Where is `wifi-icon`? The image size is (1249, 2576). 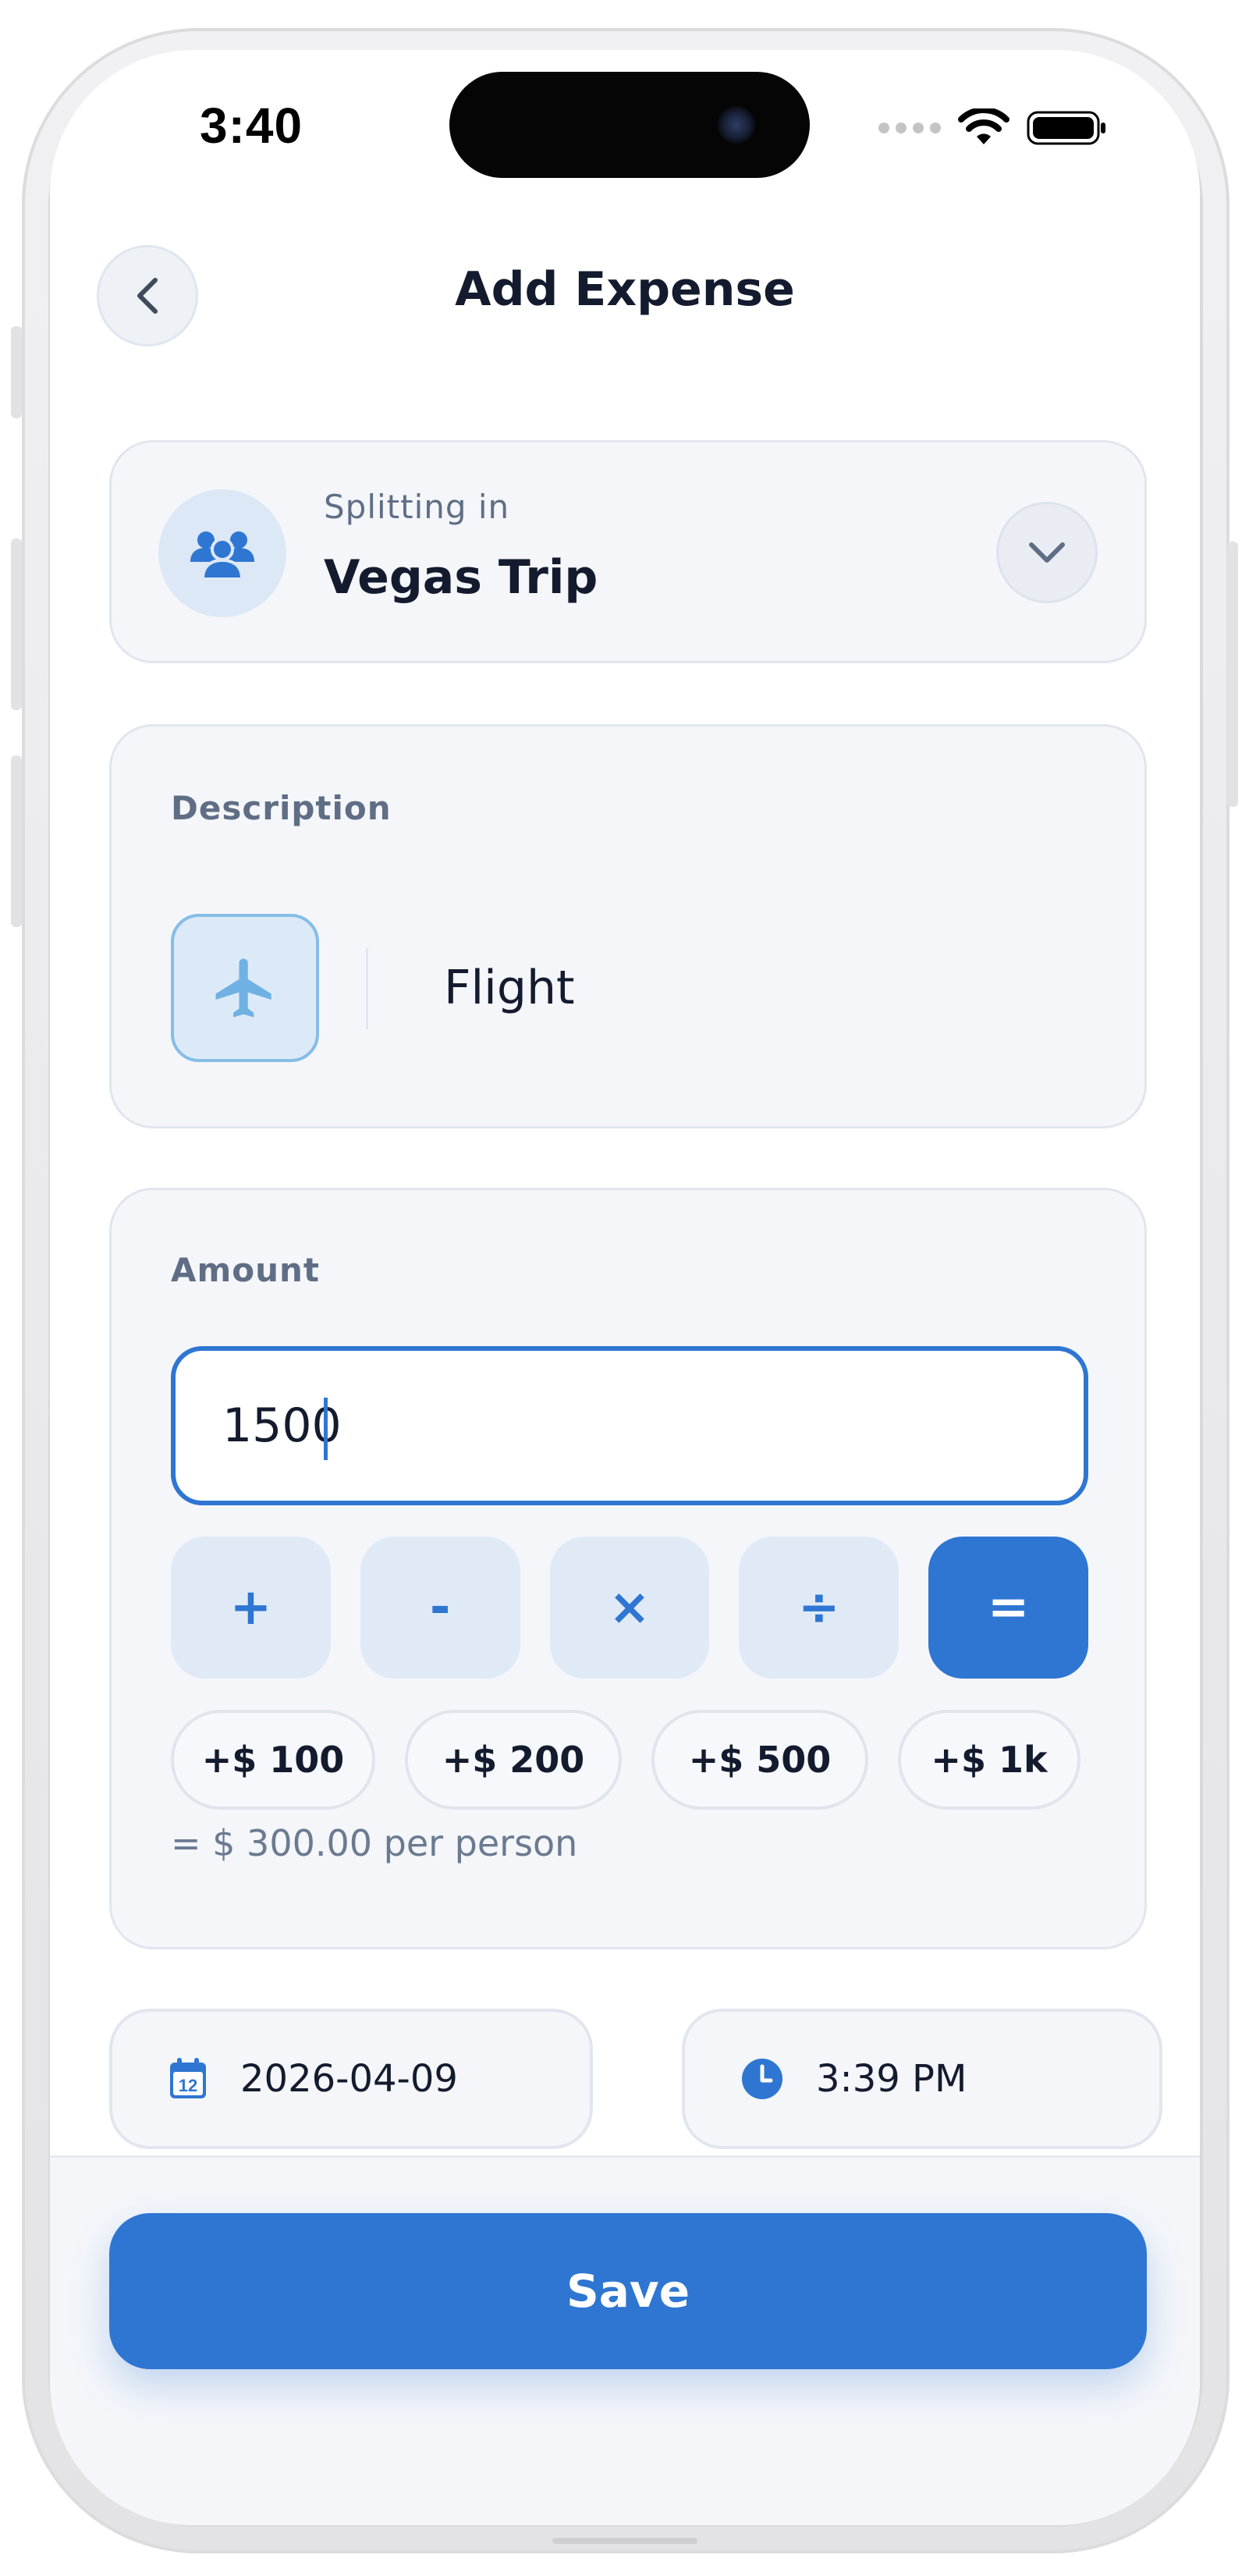
wifi-icon is located at coordinates (983, 126).